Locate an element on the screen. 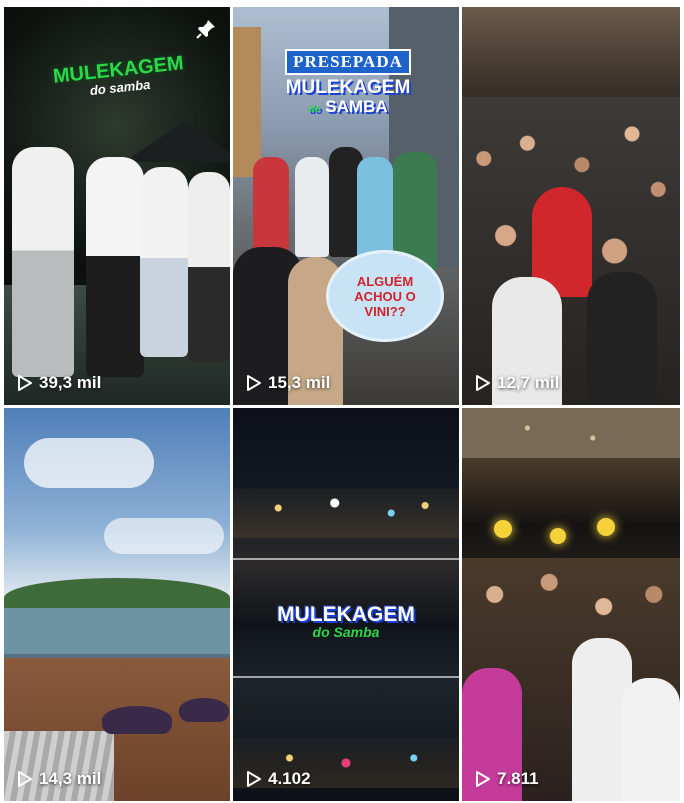 This screenshot has width=684, height=803. view-count: 4.102 is located at coordinates (278, 779).